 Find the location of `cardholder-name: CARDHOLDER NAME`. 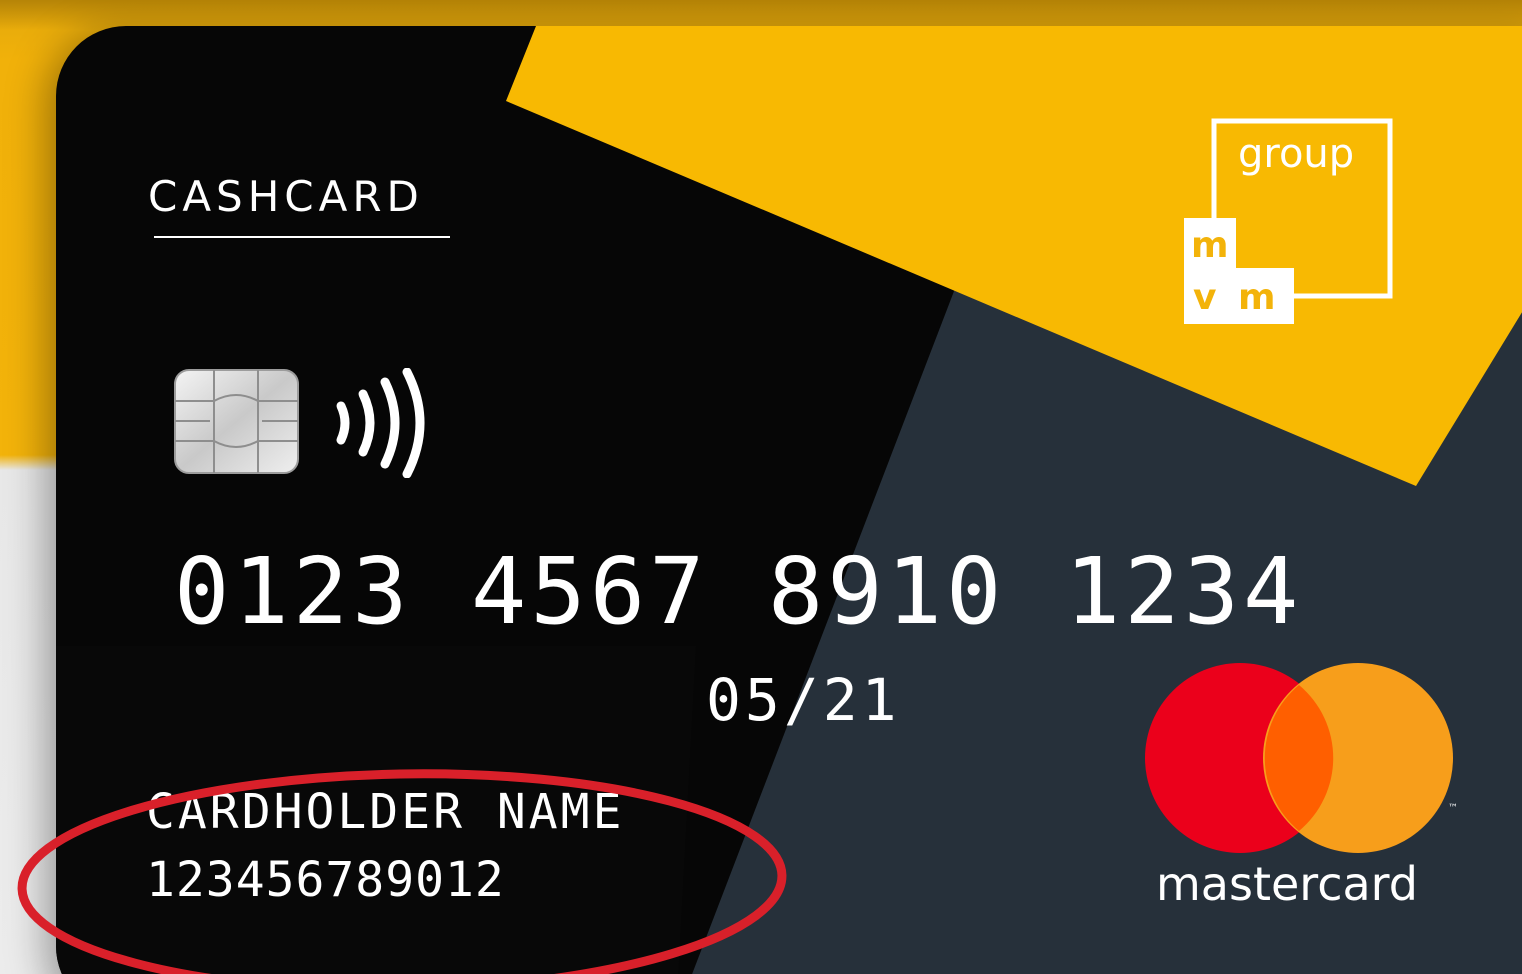

cardholder-name: CARDHOLDER NAME is located at coordinates (385, 812).